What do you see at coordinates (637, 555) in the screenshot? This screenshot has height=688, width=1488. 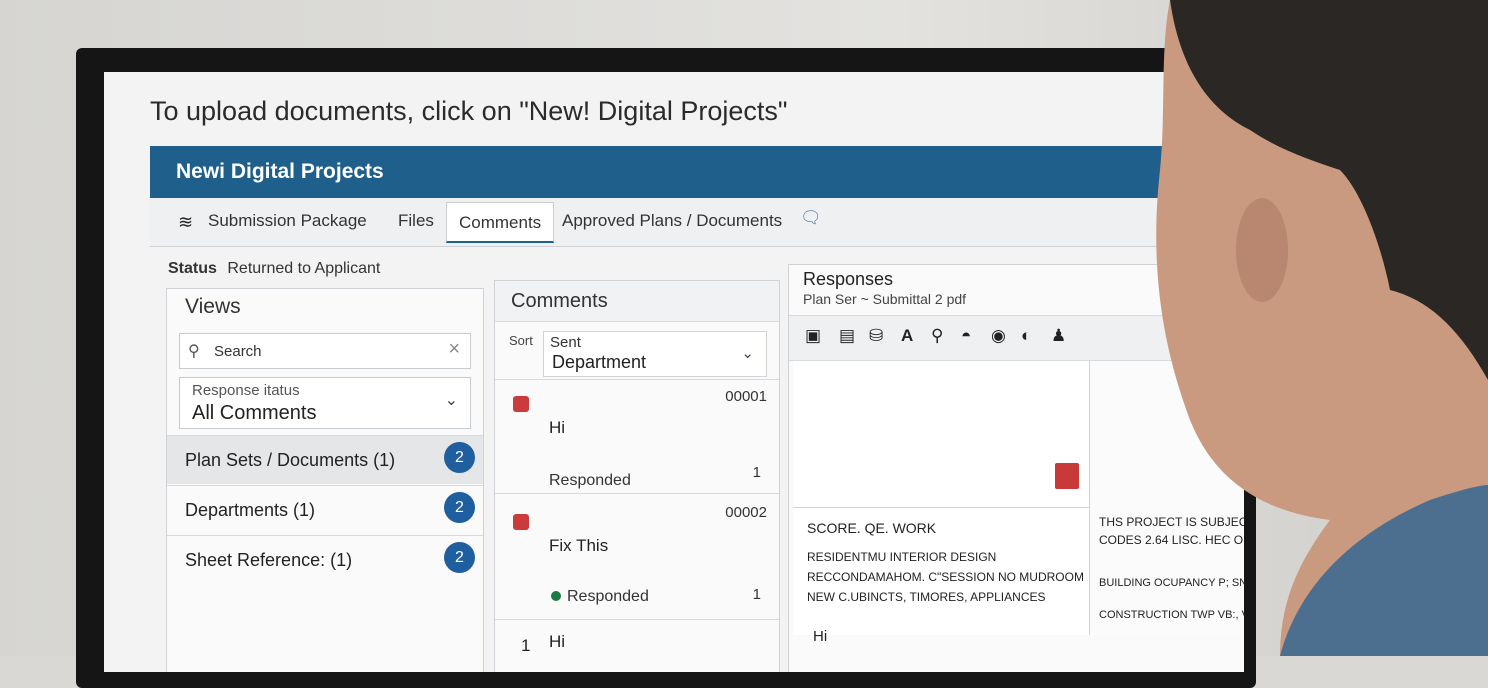 I see `comment-item: 00002 Fix This Responded 1` at bounding box center [637, 555].